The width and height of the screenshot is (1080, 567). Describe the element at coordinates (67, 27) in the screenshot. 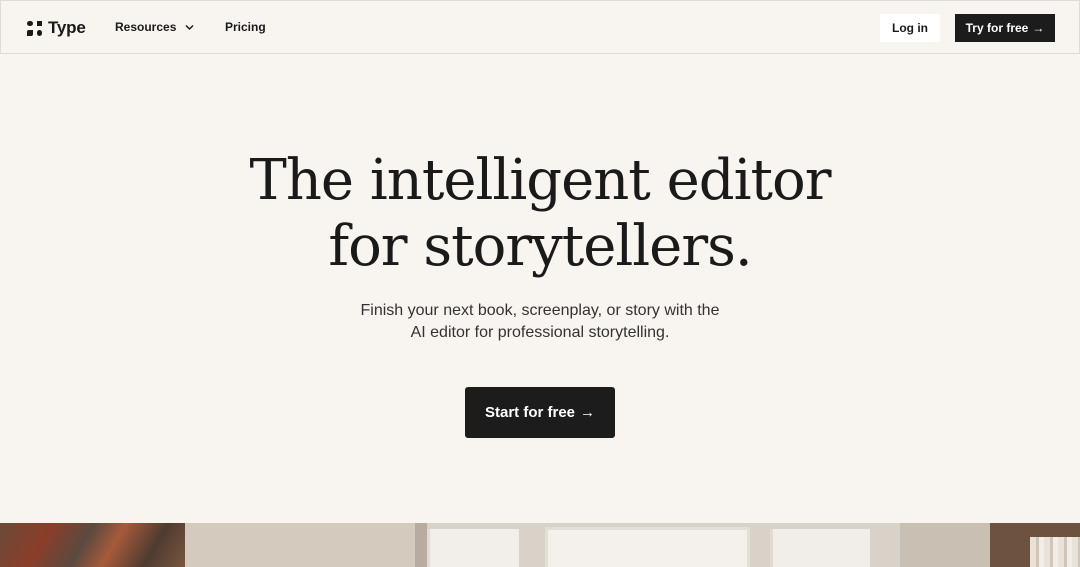

I see `logo-text: Type` at that location.